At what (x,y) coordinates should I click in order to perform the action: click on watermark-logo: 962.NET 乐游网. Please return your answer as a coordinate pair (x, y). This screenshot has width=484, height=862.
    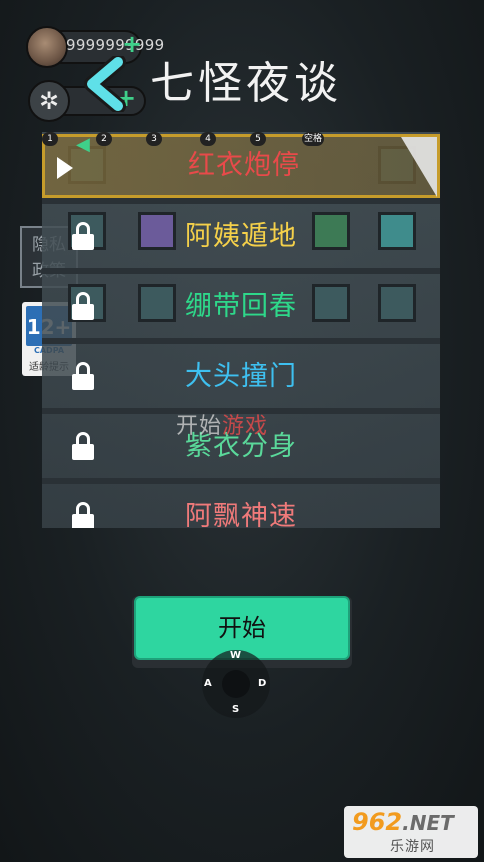
    Looking at the image, I should click on (411, 832).